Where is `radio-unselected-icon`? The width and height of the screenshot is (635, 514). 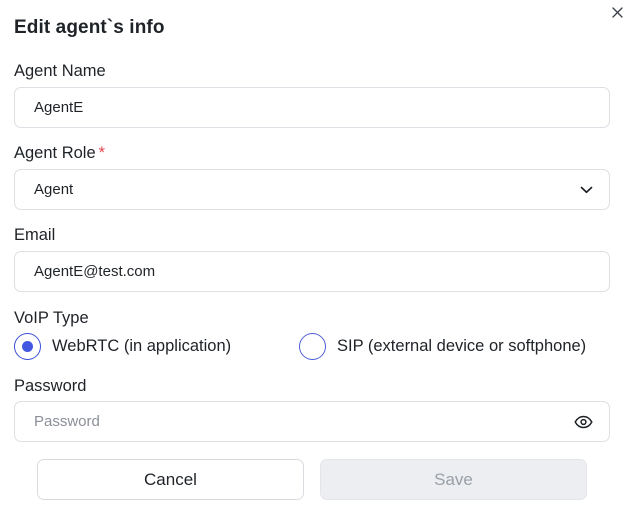
radio-unselected-icon is located at coordinates (312, 346).